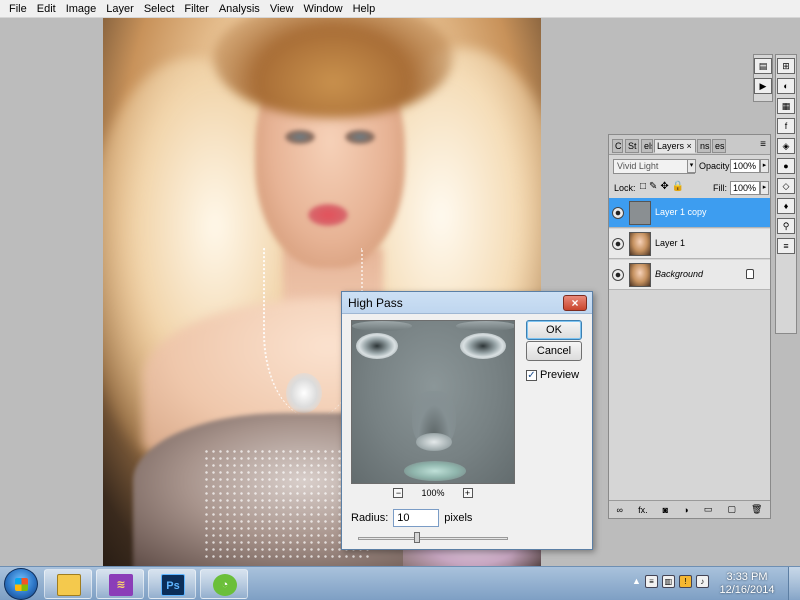  Describe the element at coordinates (433, 402) in the screenshot. I see `filter-preview` at that location.